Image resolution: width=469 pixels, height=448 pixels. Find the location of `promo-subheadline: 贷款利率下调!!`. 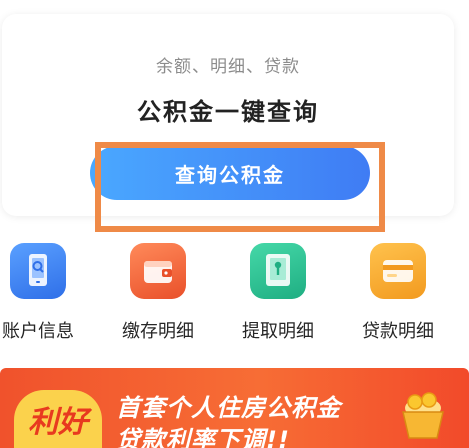

promo-subheadline: 贷款利率下调!! is located at coordinates (203, 437).